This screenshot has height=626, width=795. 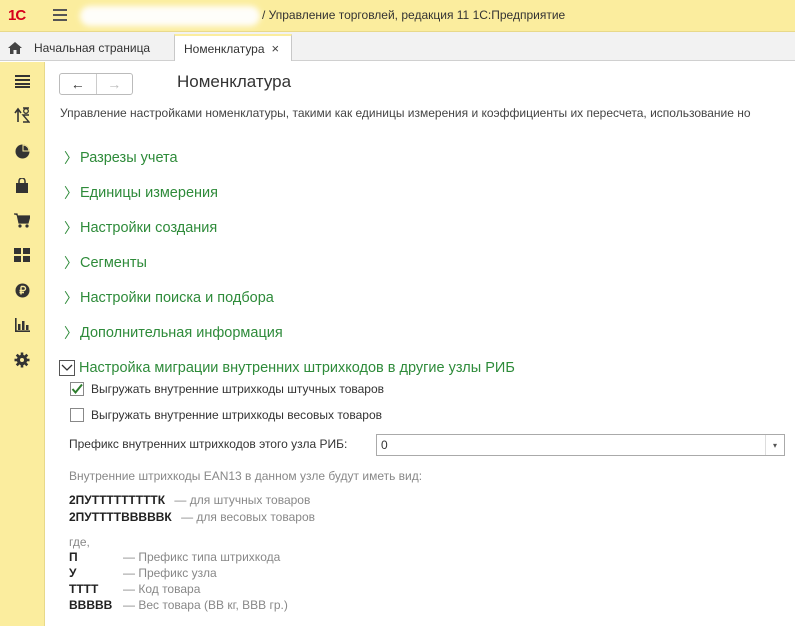 What do you see at coordinates (22, 185) in the screenshot?
I see `shopping-bag-icon` at bounding box center [22, 185].